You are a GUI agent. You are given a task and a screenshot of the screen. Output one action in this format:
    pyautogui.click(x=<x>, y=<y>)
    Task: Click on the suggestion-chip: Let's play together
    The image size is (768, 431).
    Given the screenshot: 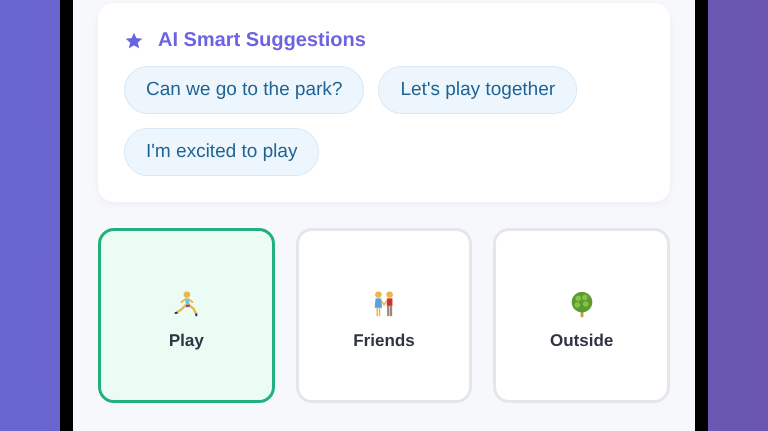 What is the action you would take?
    pyautogui.click(x=478, y=90)
    